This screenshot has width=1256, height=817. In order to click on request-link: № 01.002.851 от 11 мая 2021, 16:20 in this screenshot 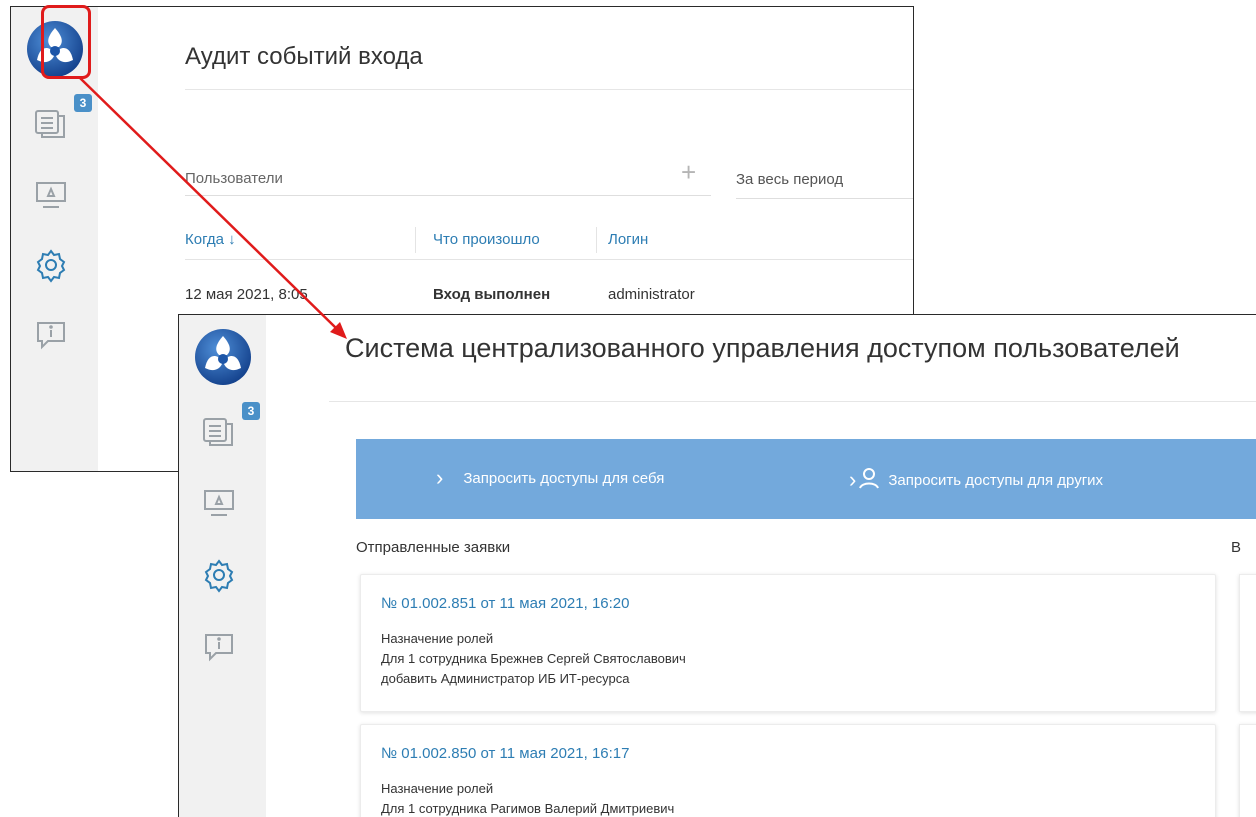, I will do `click(505, 603)`.